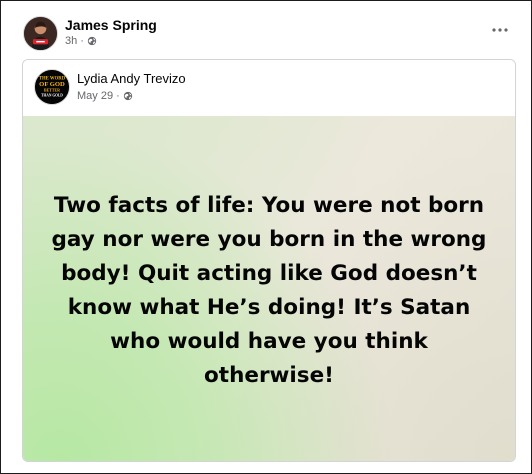 This screenshot has height=474, width=532. I want to click on post-meta: 3h ·, so click(81, 41).